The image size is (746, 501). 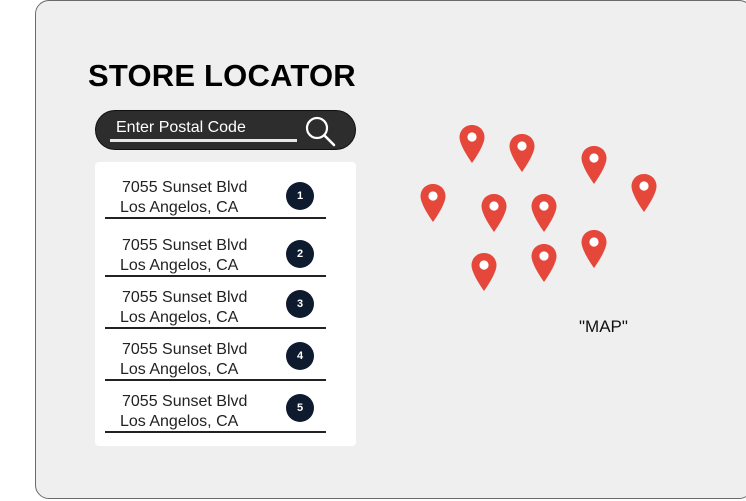 I want to click on store-list-item: 7055 Sunset Blvd Los Angelos, CA 5, so click(x=215, y=407).